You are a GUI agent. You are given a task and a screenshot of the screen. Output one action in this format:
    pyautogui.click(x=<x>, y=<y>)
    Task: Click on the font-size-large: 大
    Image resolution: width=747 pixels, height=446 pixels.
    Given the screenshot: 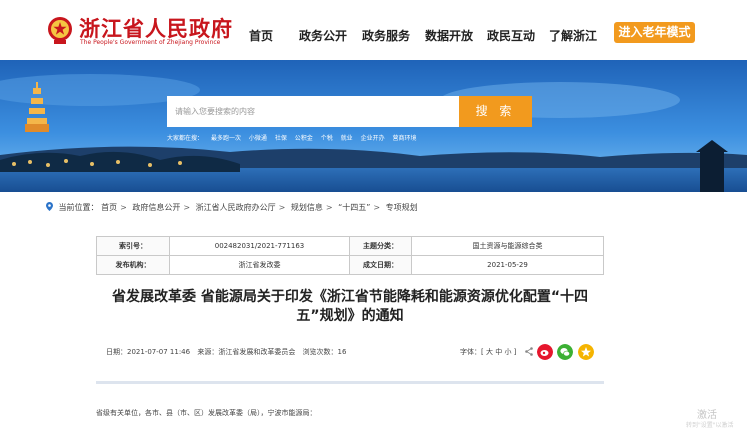 What is the action you would take?
    pyautogui.click(x=489, y=352)
    